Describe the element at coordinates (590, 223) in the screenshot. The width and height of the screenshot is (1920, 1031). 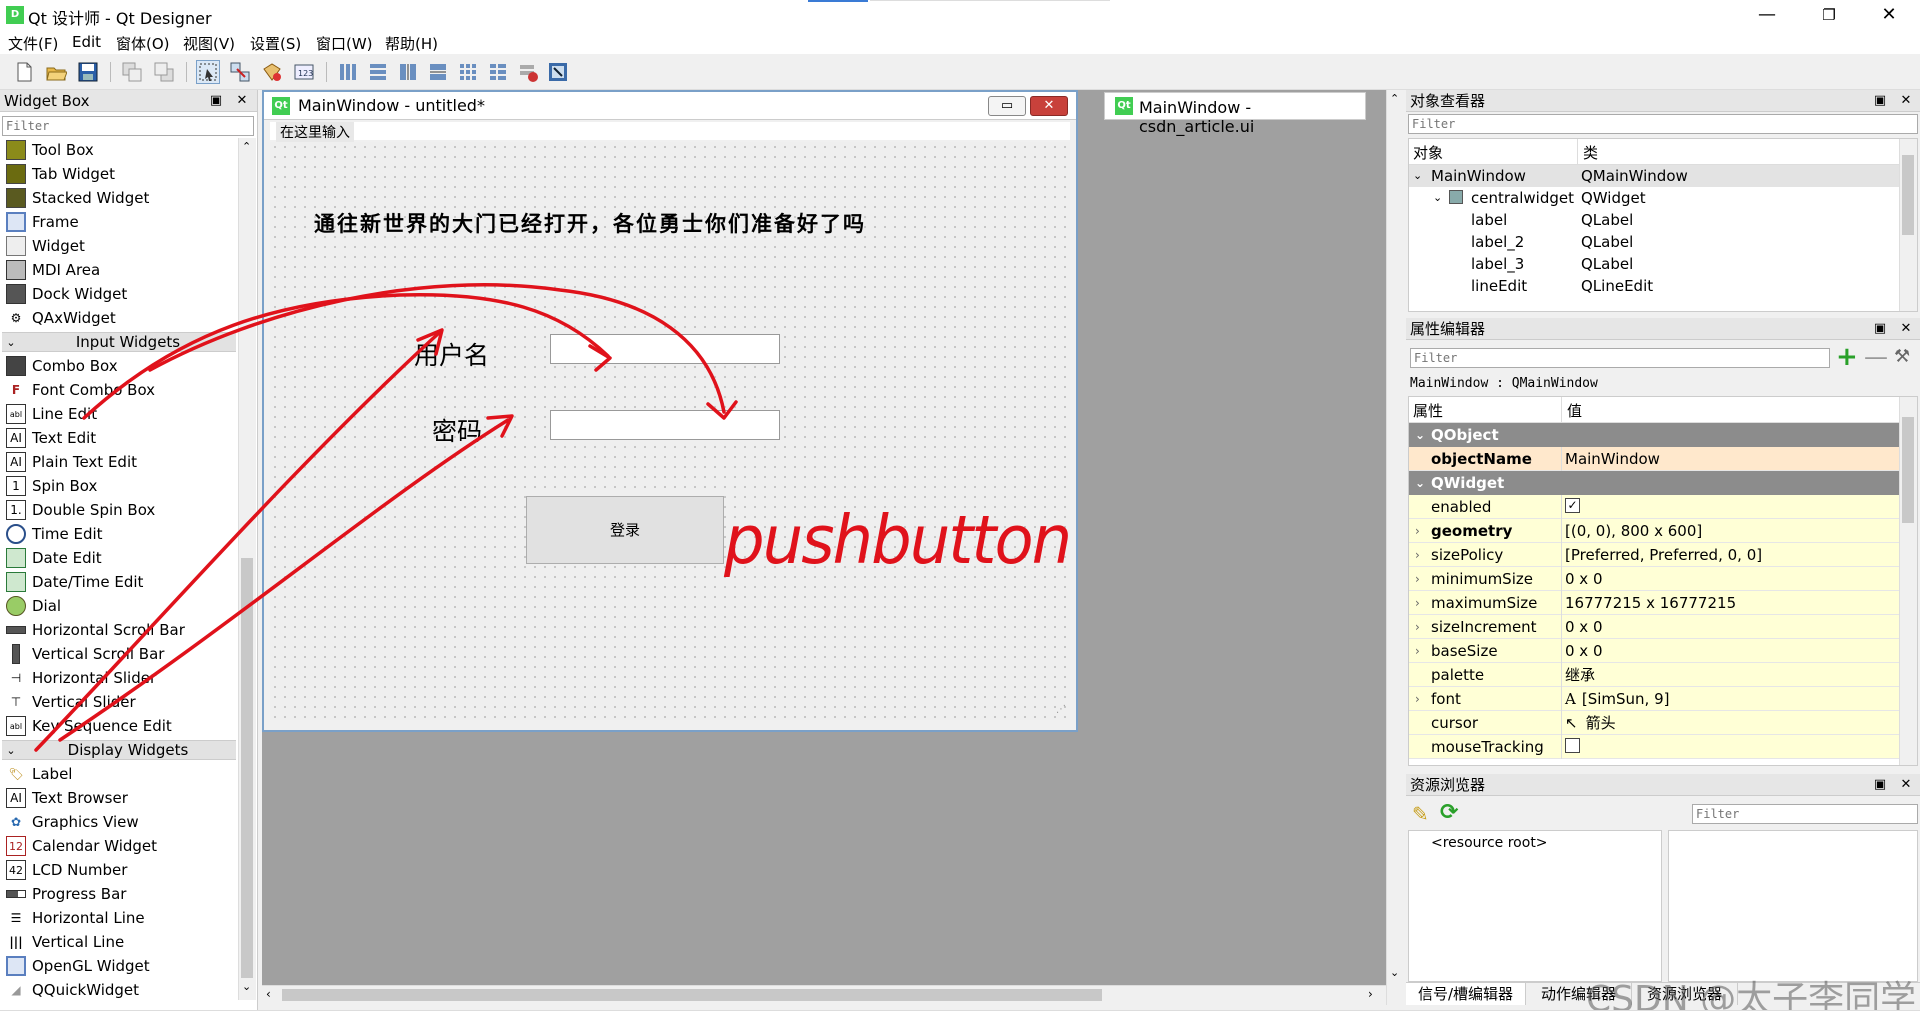
I see `headline-label: 通往新世界的大门已经打开，各位勇士你们准备好了吗` at that location.